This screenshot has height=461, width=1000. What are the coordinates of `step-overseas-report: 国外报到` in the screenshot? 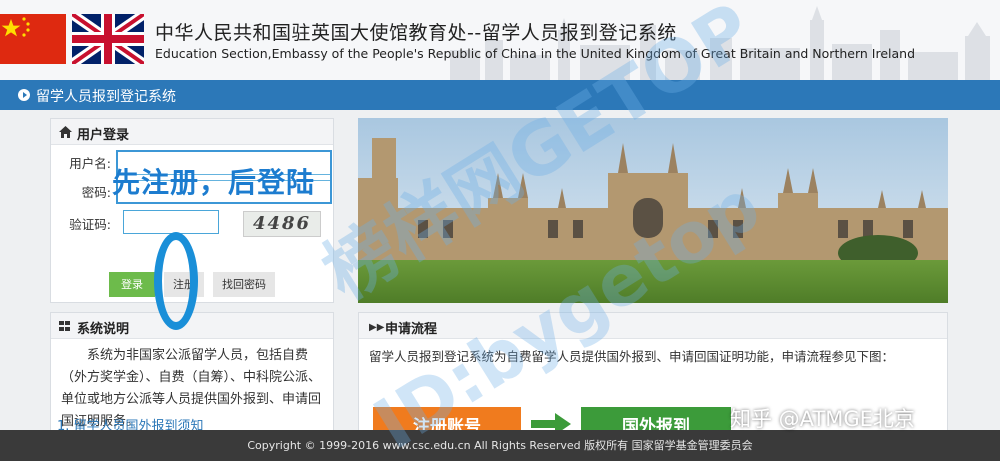 It's located at (656, 419).